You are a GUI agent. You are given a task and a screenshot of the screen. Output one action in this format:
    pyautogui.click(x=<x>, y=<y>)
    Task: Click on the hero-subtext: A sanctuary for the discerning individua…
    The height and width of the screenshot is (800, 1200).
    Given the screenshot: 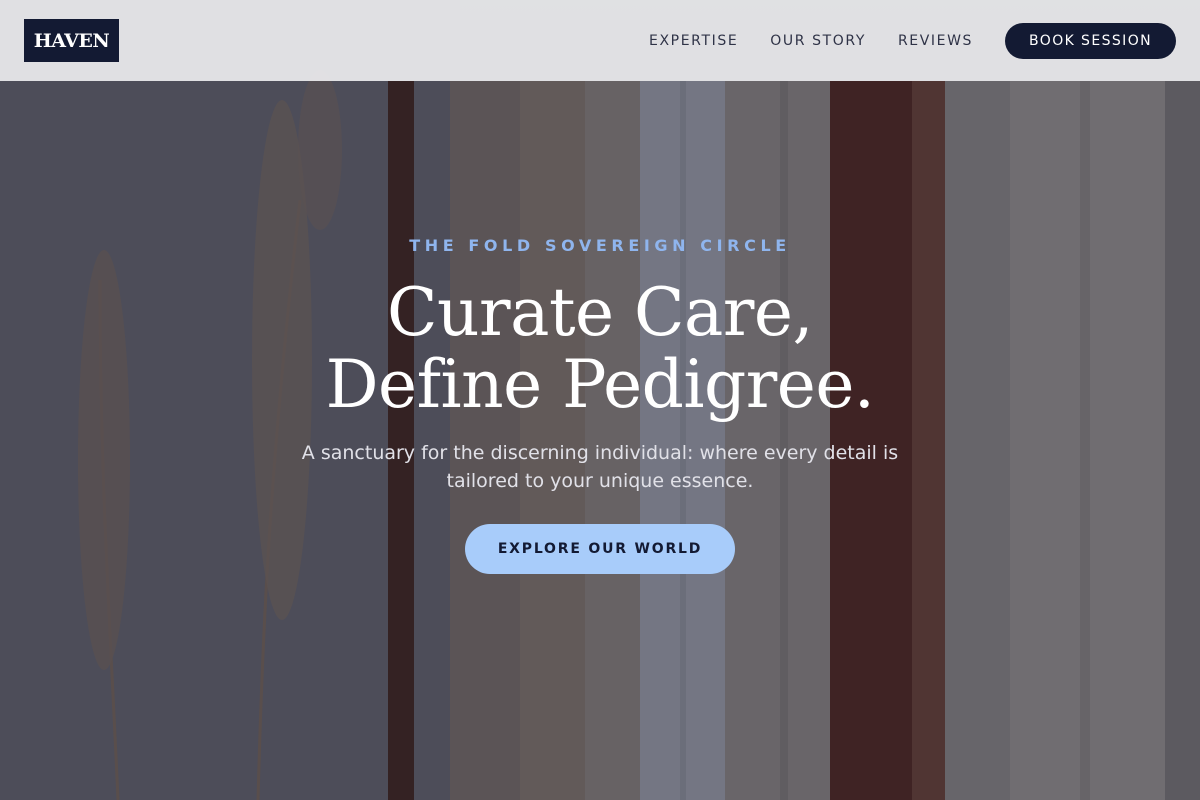 What is the action you would take?
    pyautogui.click(x=600, y=467)
    